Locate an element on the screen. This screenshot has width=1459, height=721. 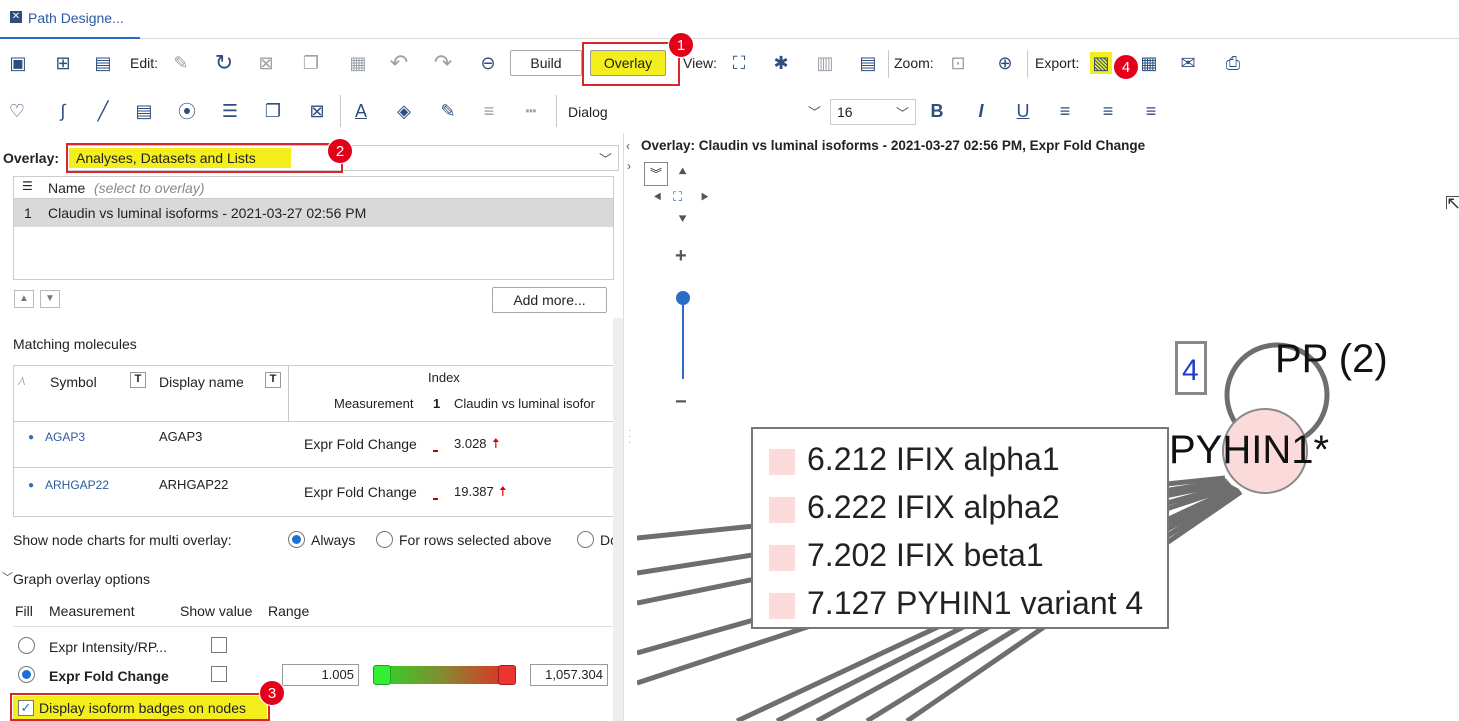
refresh-icon: ↻ is located at coordinates (224, 62).